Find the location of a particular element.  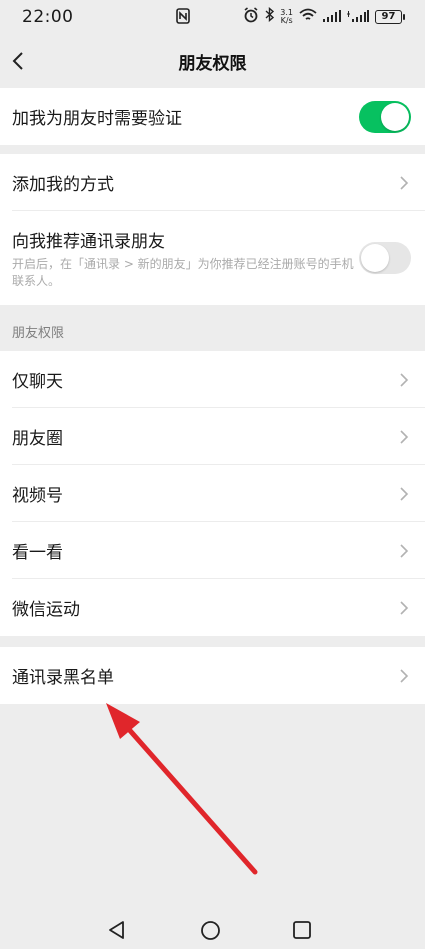

blacklist-group: 通讯录黑名单 is located at coordinates (212, 675).